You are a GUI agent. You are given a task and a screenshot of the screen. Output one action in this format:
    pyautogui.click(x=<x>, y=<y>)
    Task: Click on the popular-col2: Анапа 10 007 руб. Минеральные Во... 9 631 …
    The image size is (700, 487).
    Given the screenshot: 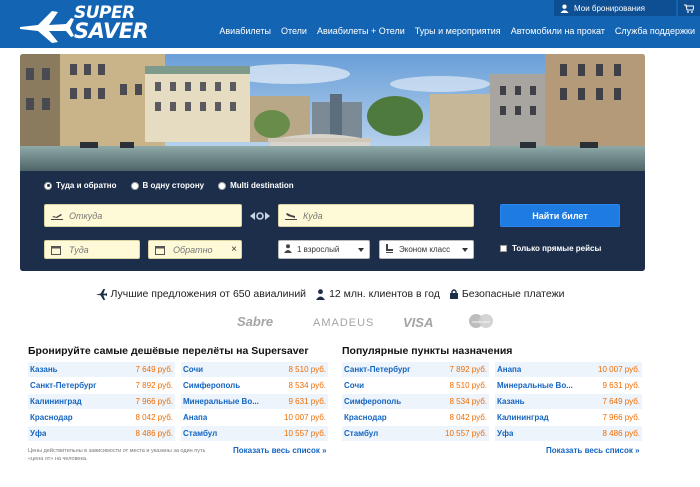 What is the action you would take?
    pyautogui.click(x=568, y=402)
    